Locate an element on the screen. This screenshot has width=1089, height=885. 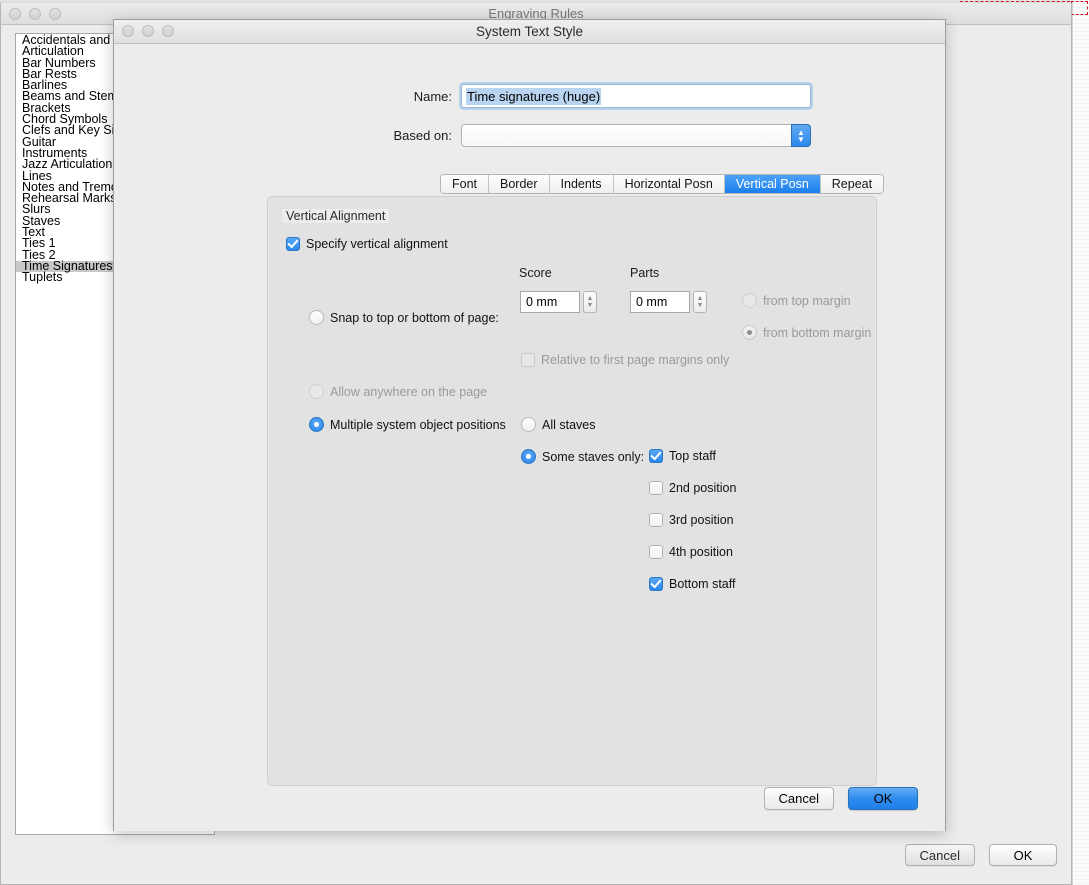
tab-repeat: Repeat is located at coordinates (852, 184).